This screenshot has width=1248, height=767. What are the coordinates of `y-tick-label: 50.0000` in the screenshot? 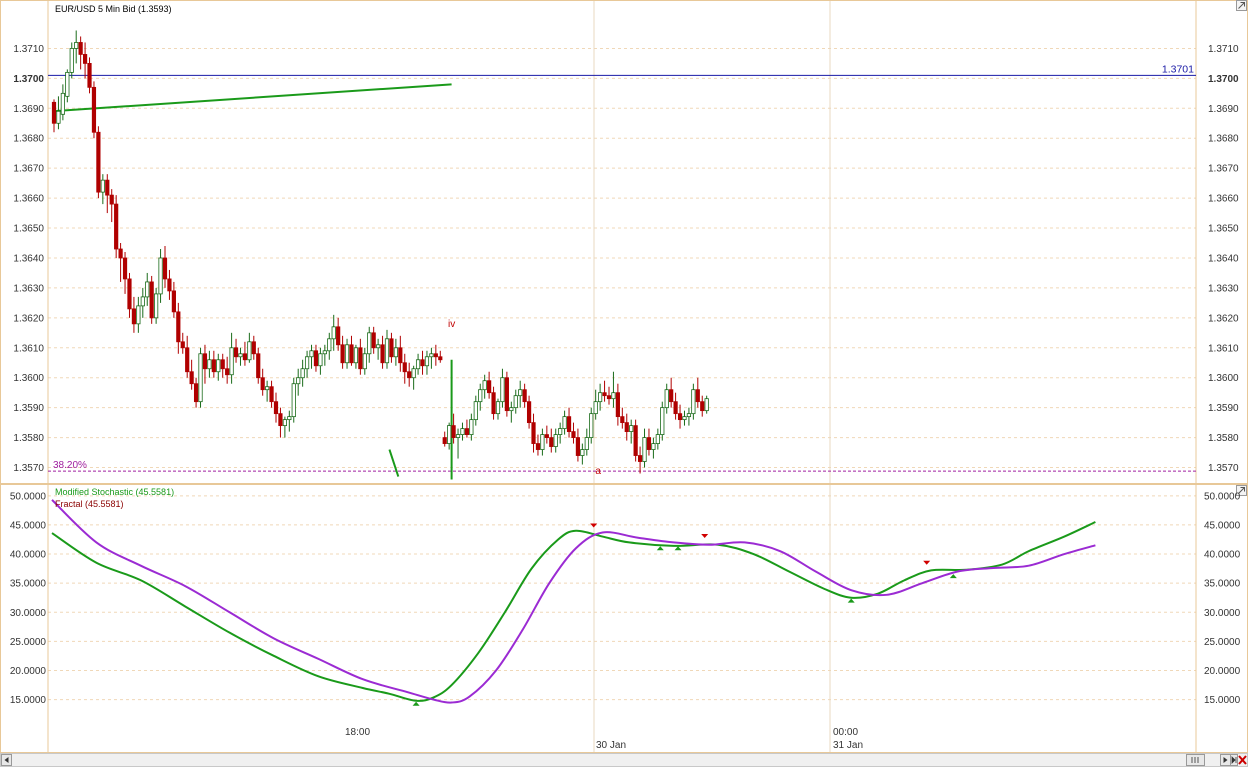 It's located at (1222, 496).